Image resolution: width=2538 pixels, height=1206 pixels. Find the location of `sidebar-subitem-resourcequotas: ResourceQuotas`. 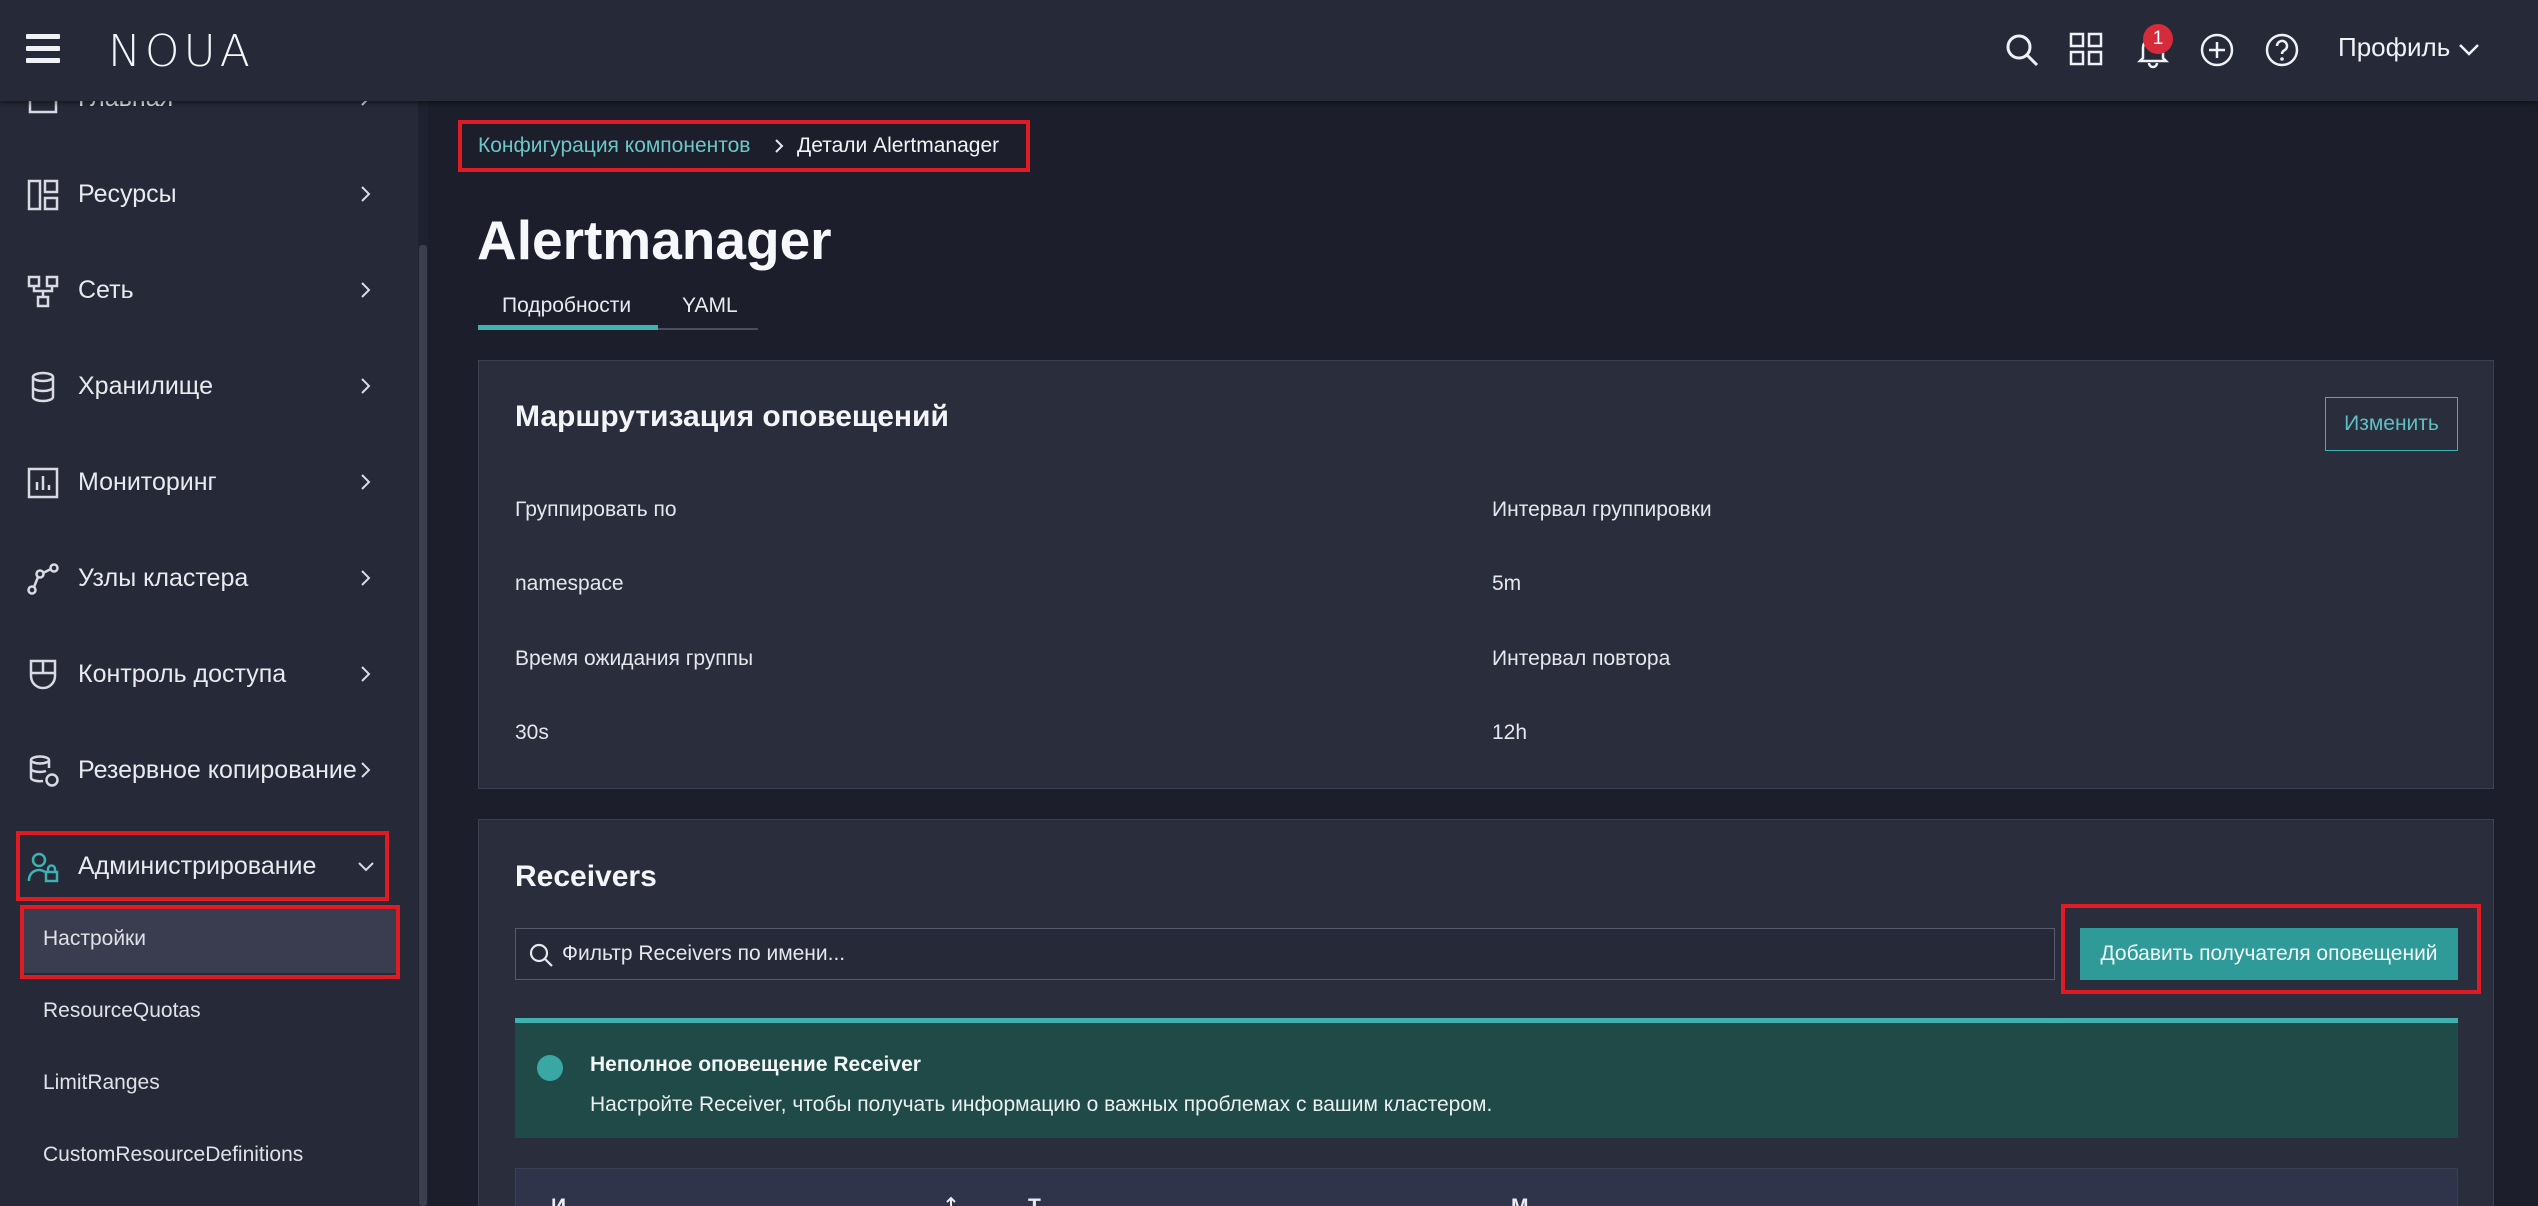

sidebar-subitem-resourcequotas: ResourceQuotas is located at coordinates (209, 1011).